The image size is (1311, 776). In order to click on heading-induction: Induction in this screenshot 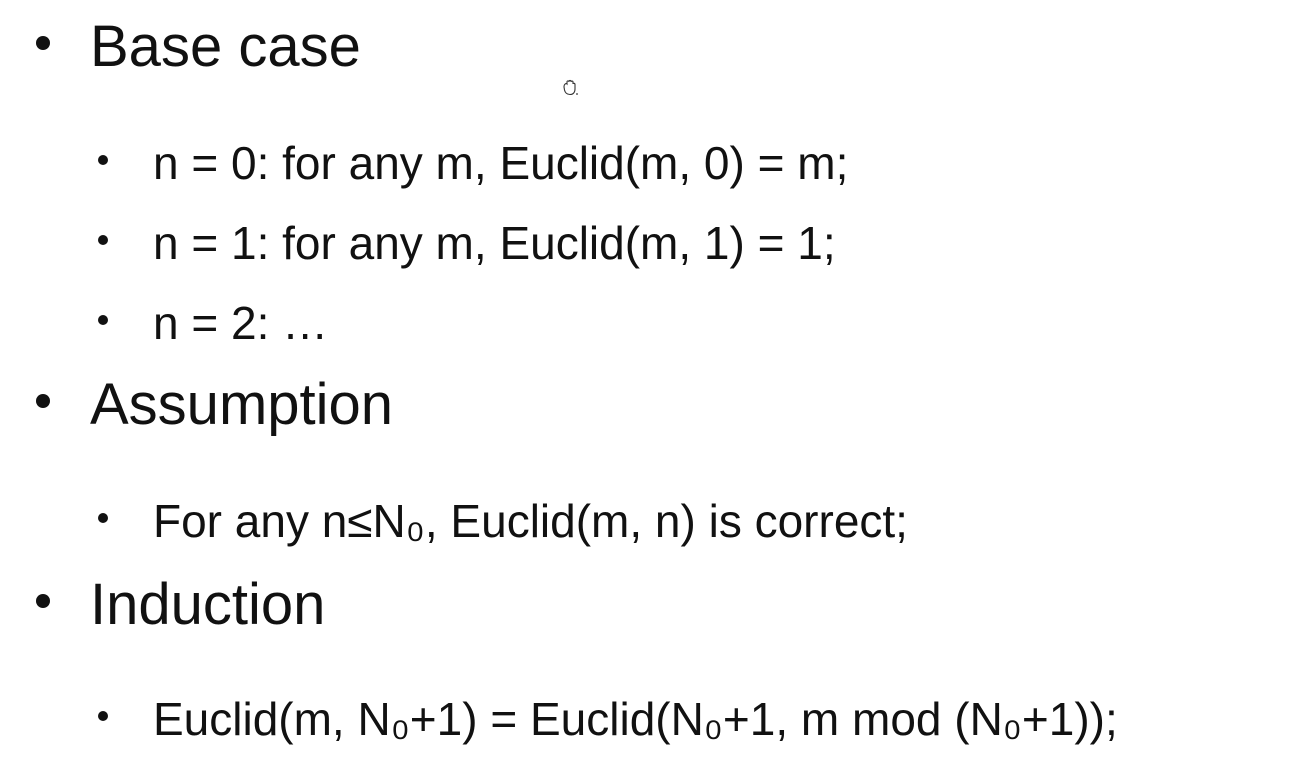, I will do `click(180, 603)`.